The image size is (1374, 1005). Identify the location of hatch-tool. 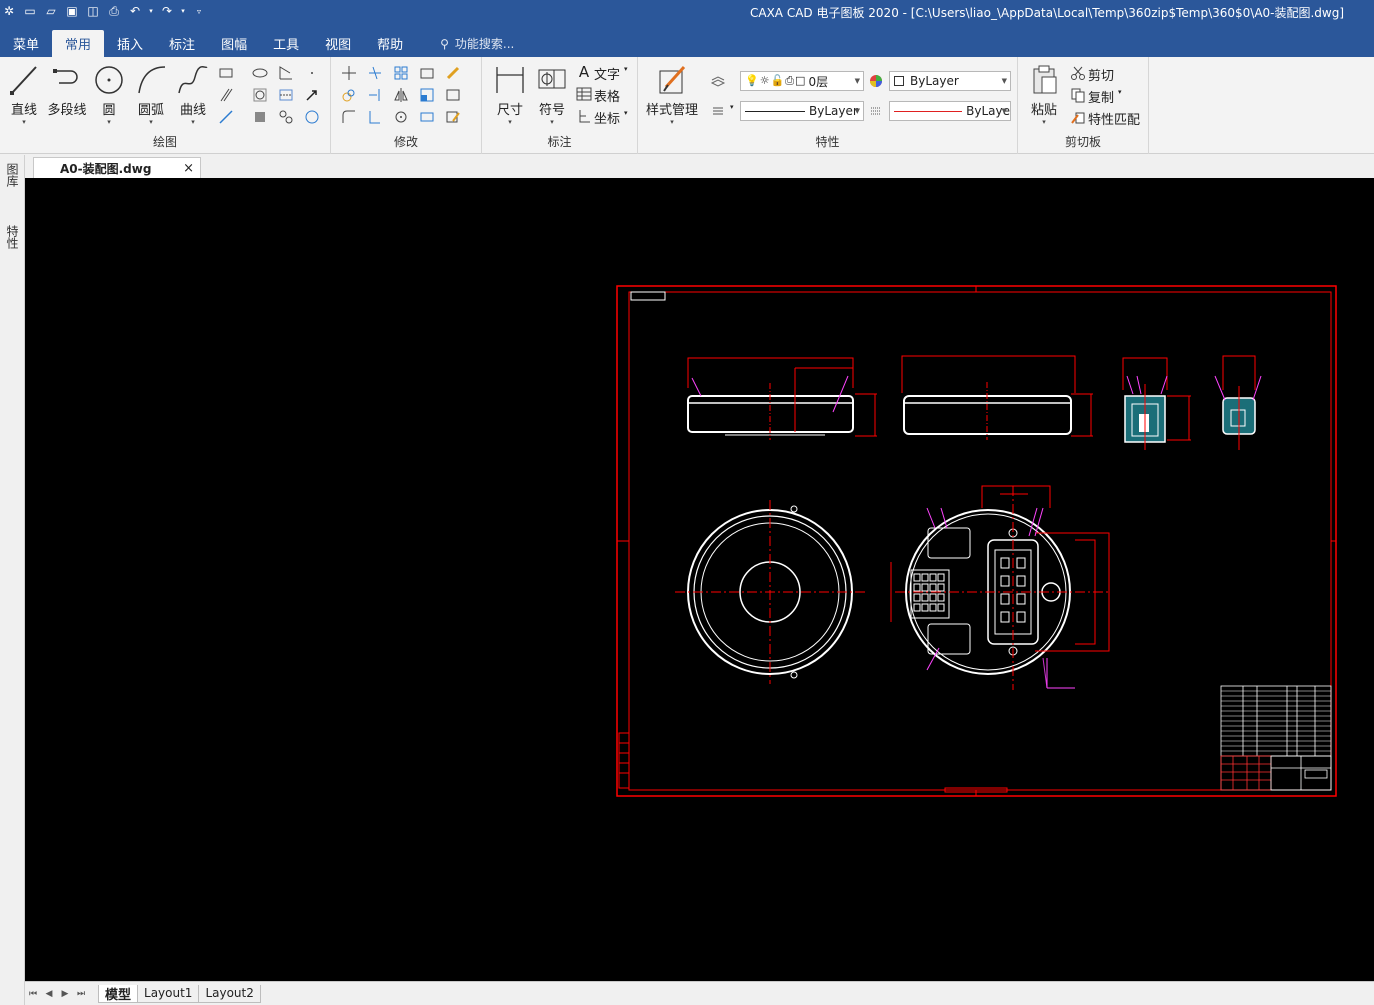
(260, 95).